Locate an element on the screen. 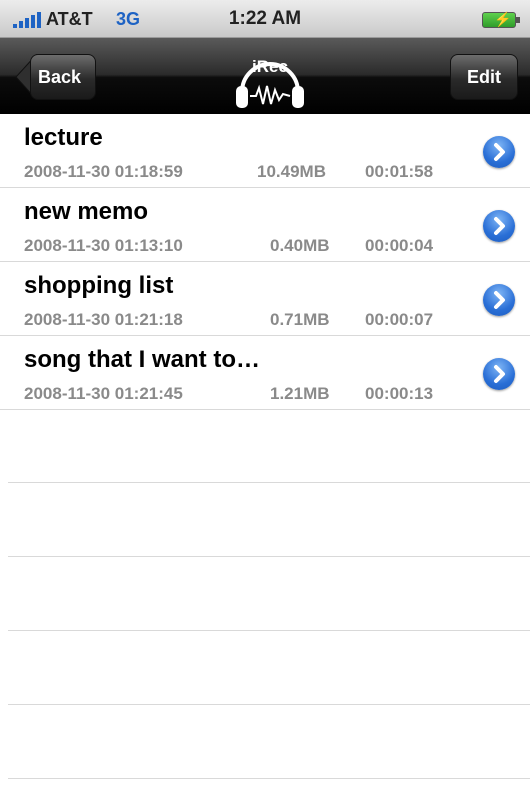  back-button: Back is located at coordinates (55, 77).